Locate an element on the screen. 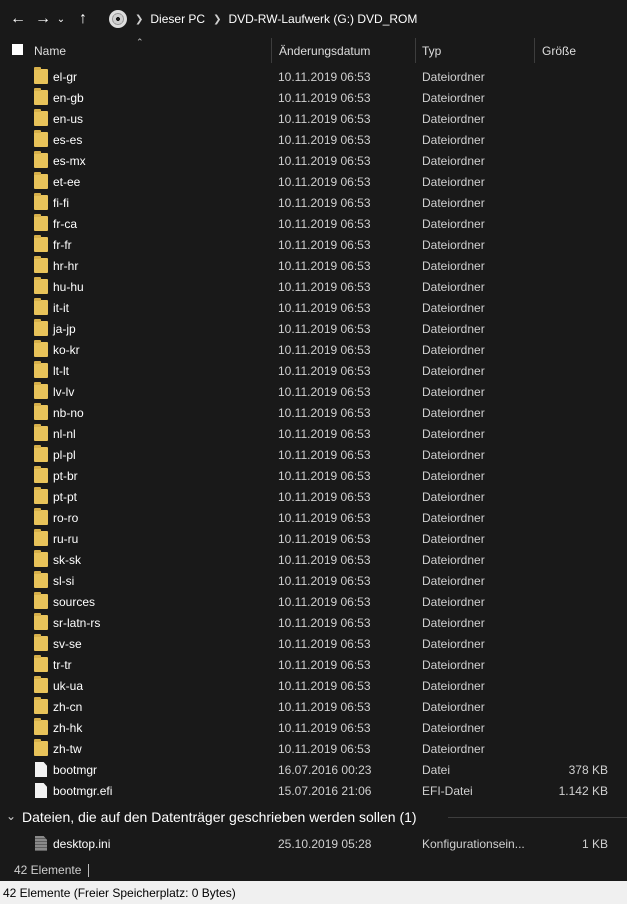  folder-row: nl-nl 10.11.2019 06:53 Dateiordner is located at coordinates (313, 433).